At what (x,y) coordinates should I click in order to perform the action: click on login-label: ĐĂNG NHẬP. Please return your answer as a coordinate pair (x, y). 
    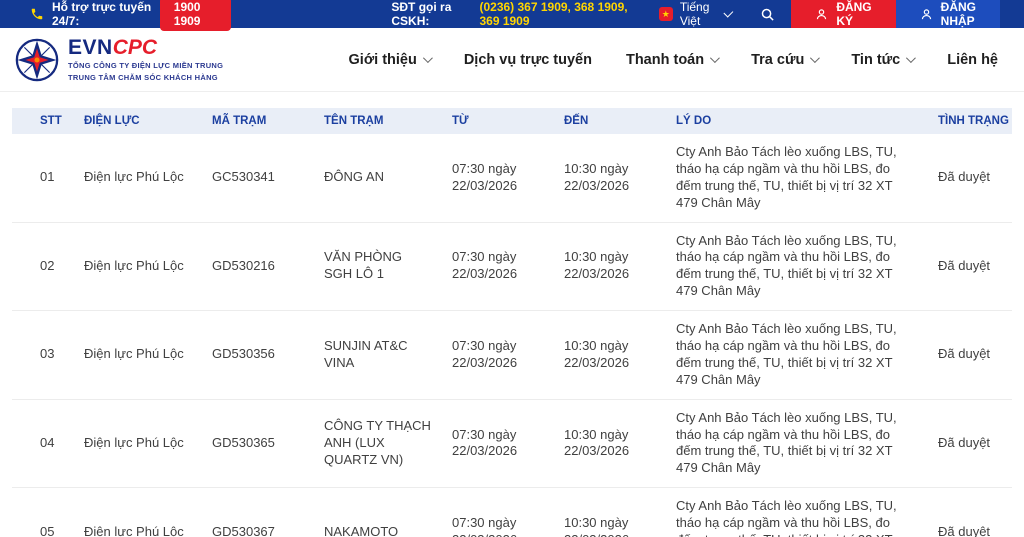
    Looking at the image, I should click on (958, 14).